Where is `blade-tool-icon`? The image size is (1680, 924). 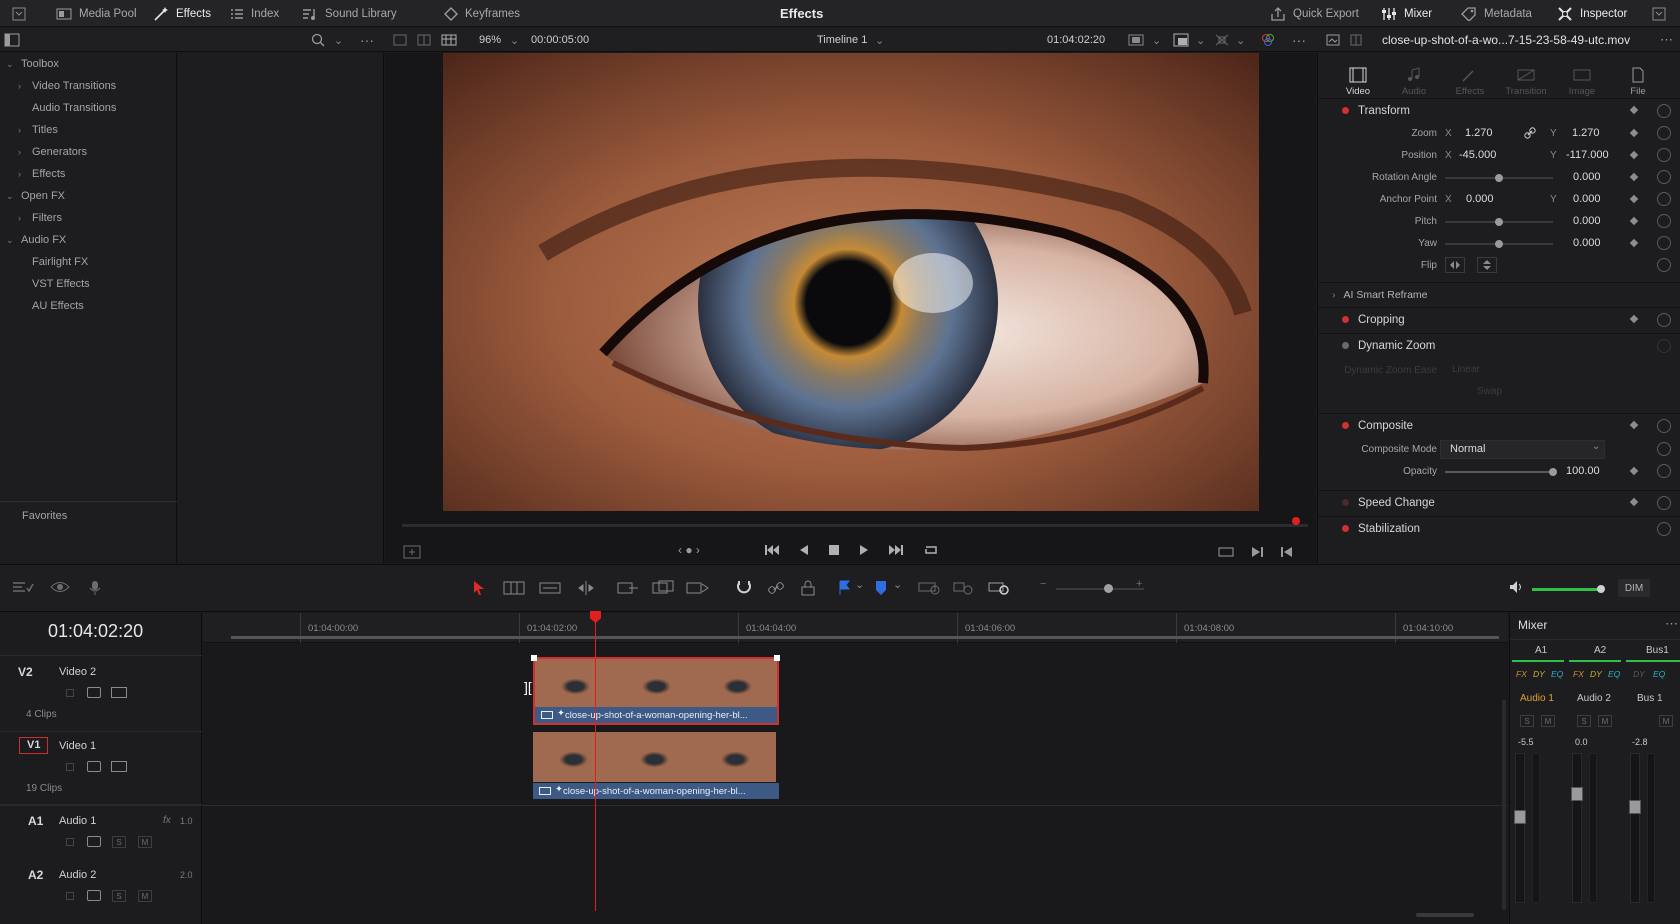
blade-tool-icon is located at coordinates (586, 588).